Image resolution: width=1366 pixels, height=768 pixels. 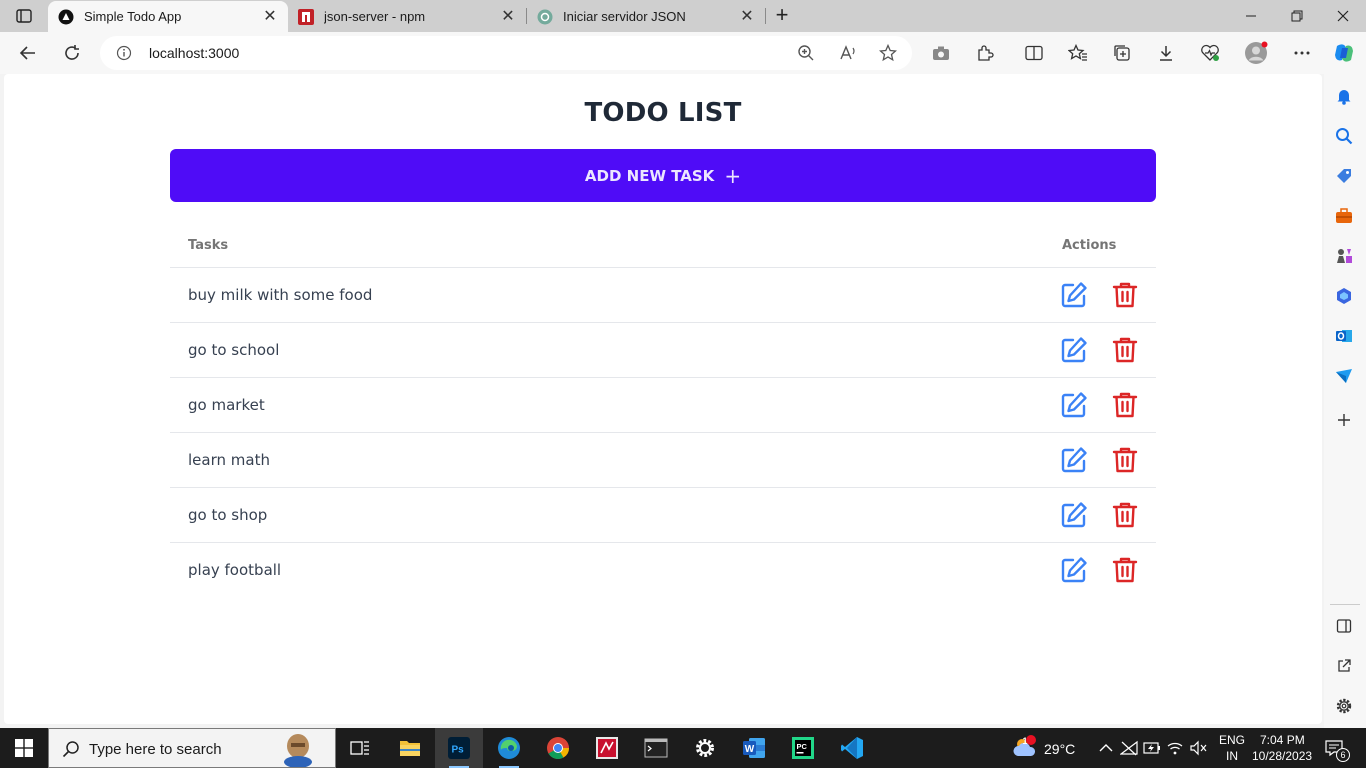 I want to click on more-options-icon, so click(x=1302, y=53).